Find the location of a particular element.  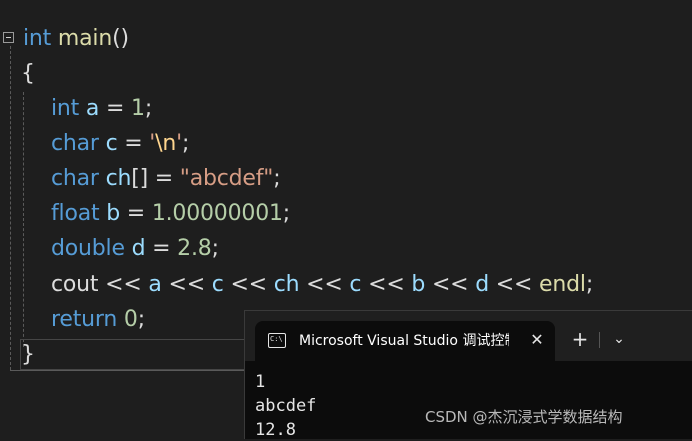

console-tab-title: Microsoft Visual Studio 调试控制台 is located at coordinates (404, 341).